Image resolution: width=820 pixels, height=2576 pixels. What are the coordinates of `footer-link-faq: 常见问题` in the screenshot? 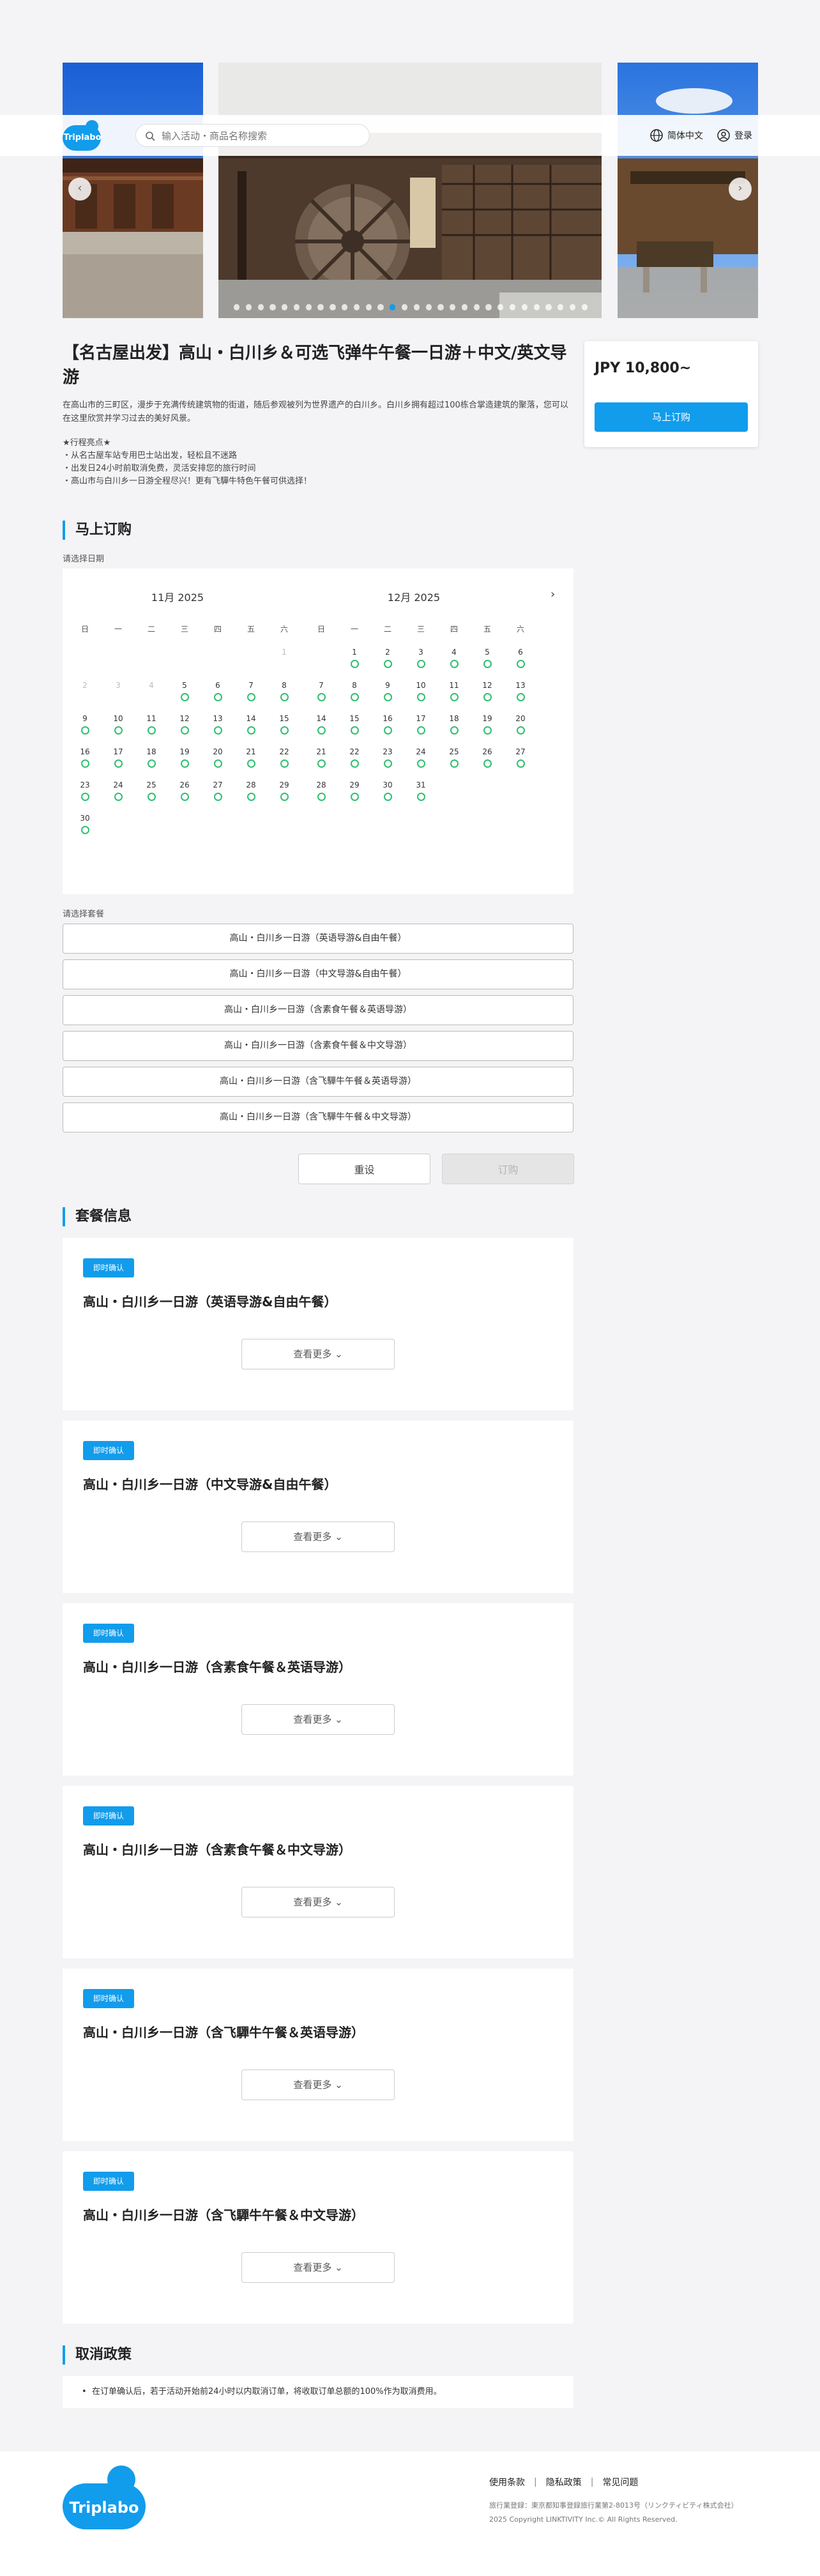 It's located at (620, 2482).